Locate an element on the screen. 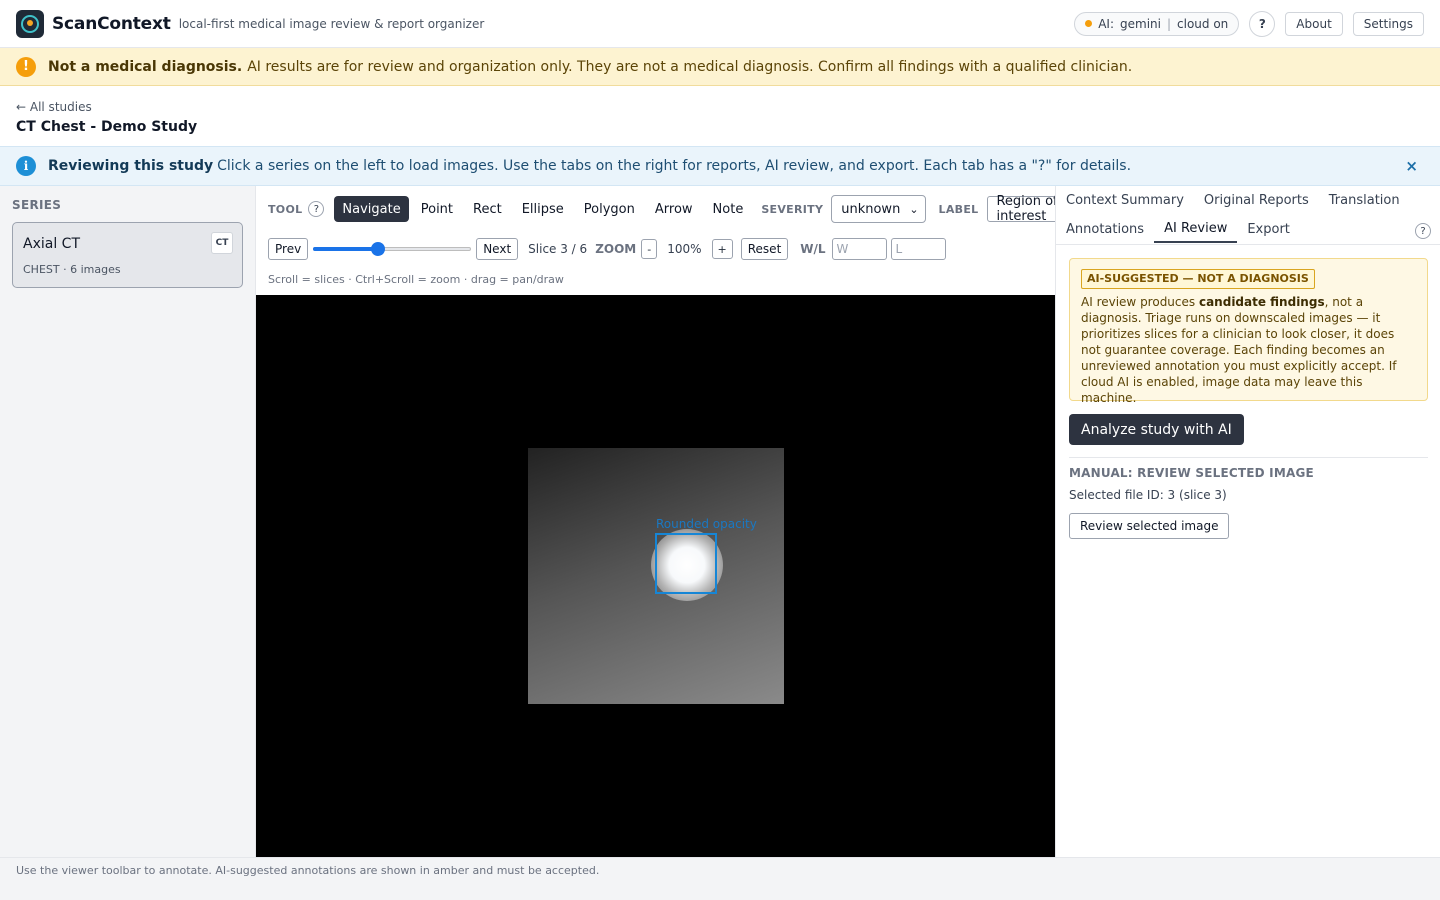  window-width-input: W is located at coordinates (859, 249).